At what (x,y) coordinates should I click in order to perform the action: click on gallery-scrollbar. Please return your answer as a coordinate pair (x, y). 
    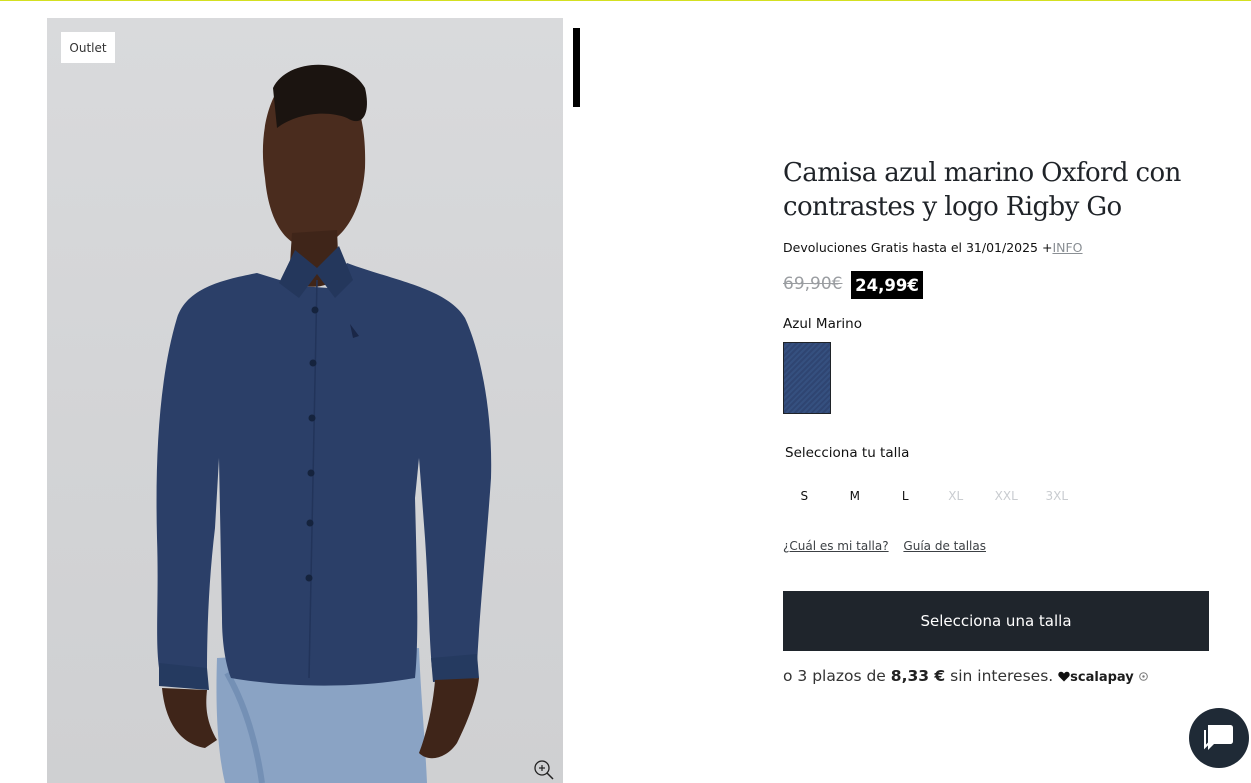
    Looking at the image, I should click on (576, 67).